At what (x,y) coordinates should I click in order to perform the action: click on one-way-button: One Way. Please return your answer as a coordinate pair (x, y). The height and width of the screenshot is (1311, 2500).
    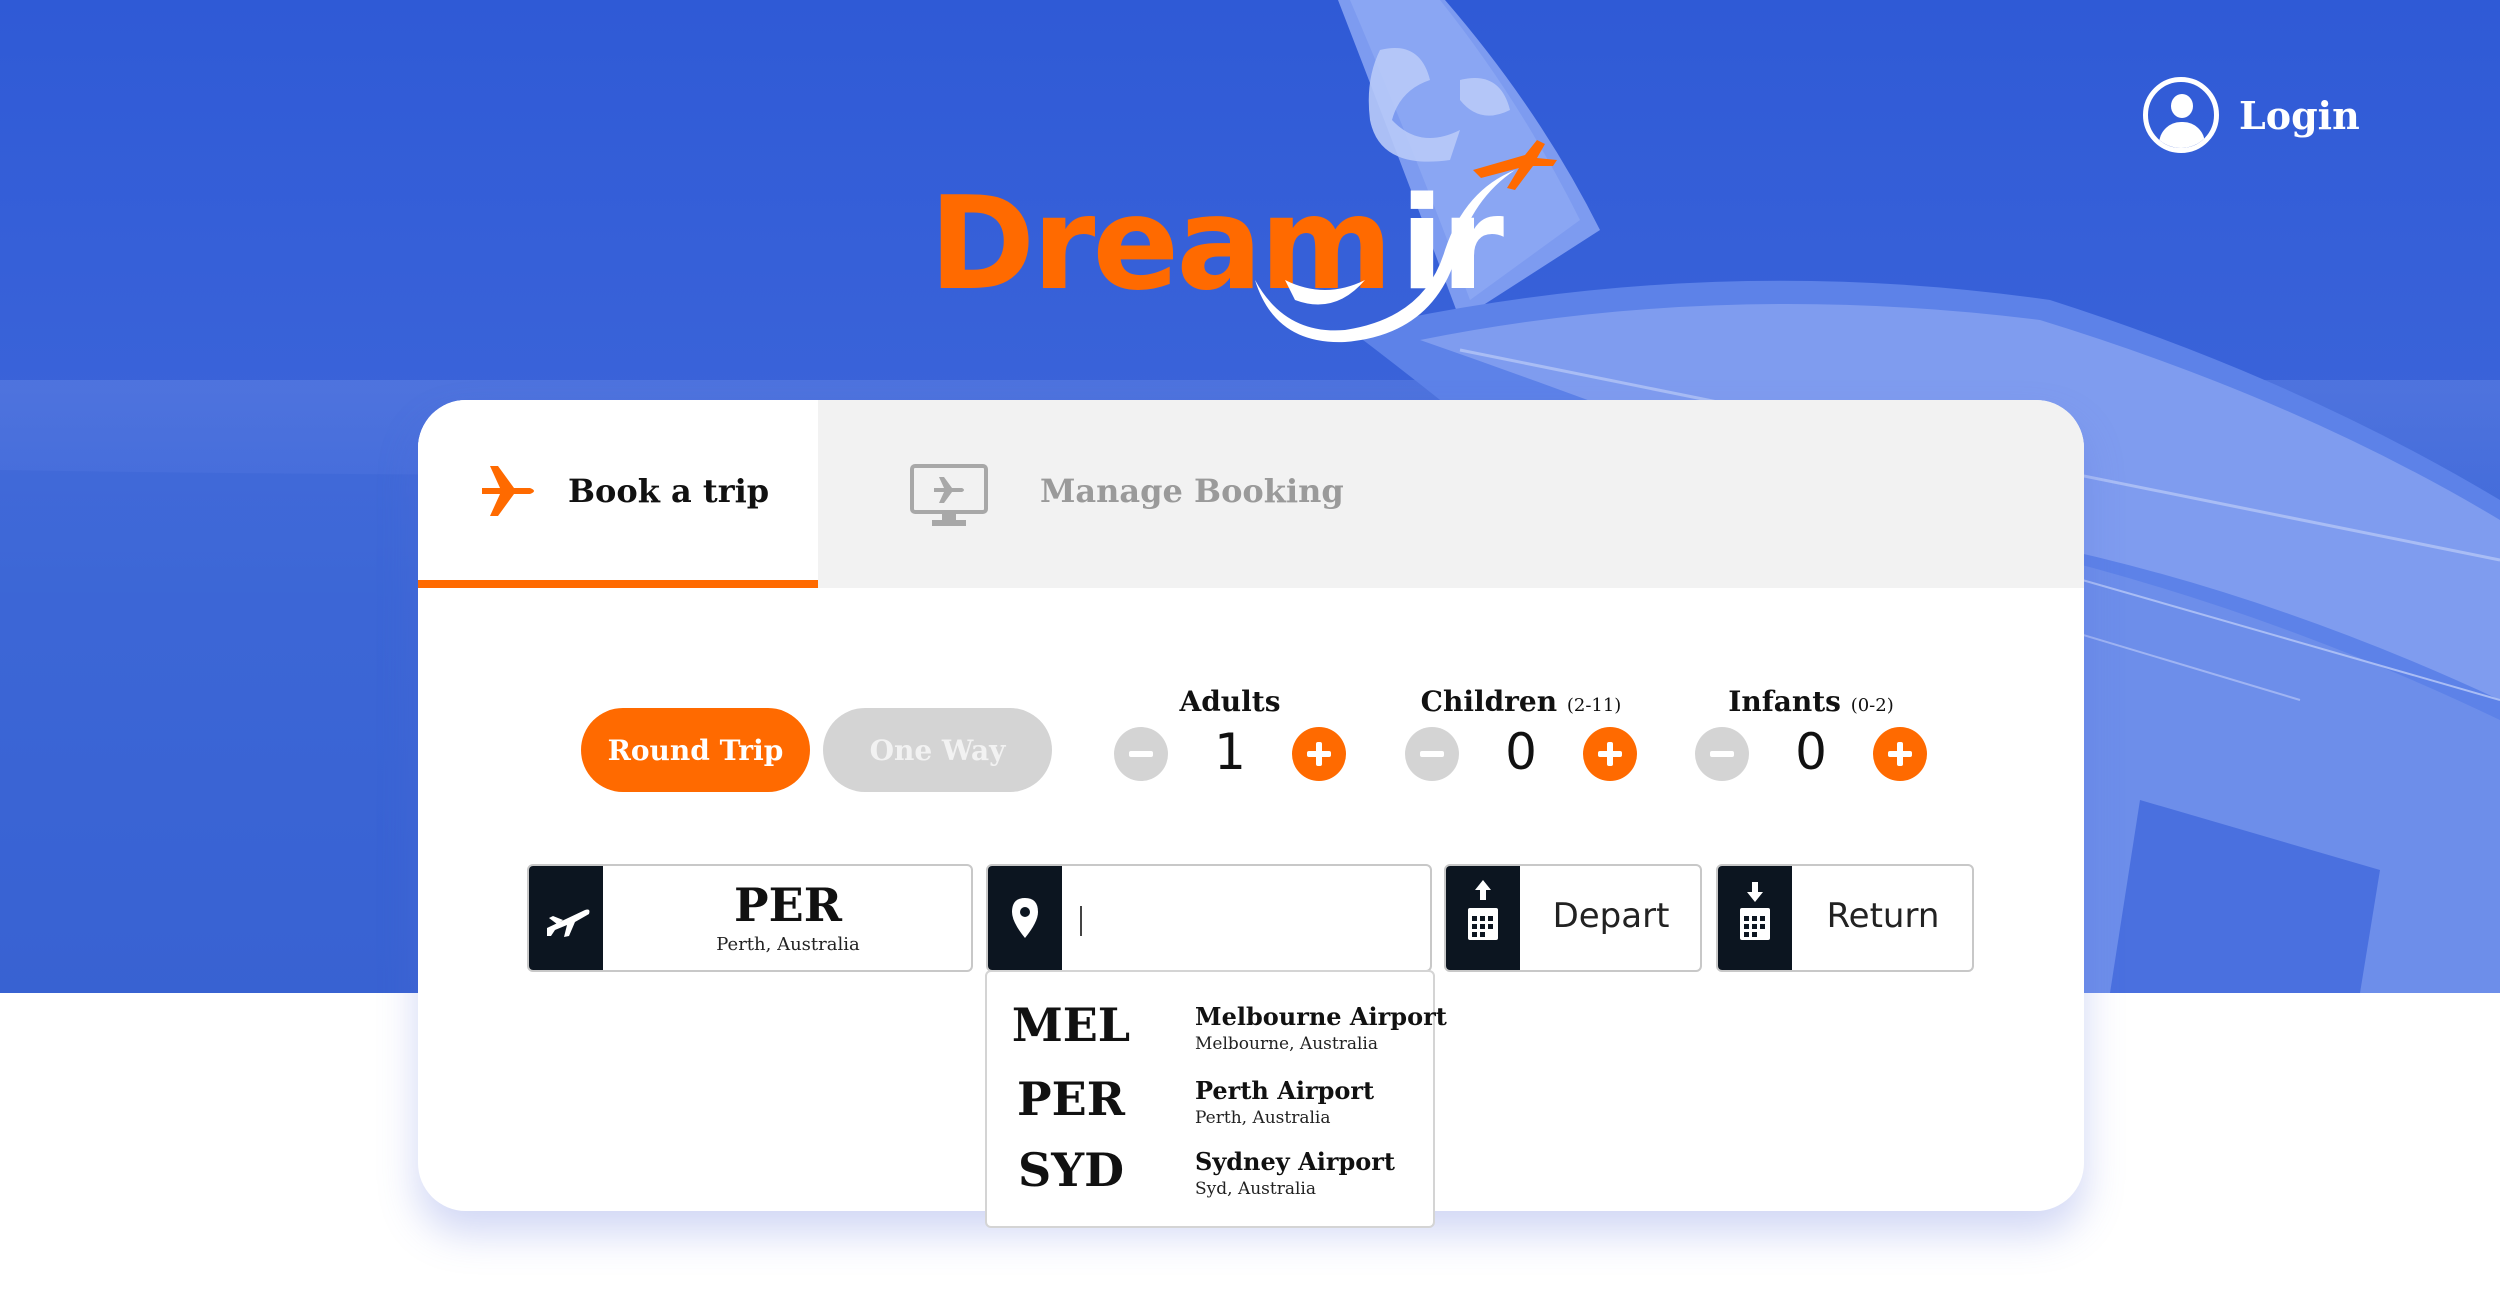
    Looking at the image, I should click on (937, 750).